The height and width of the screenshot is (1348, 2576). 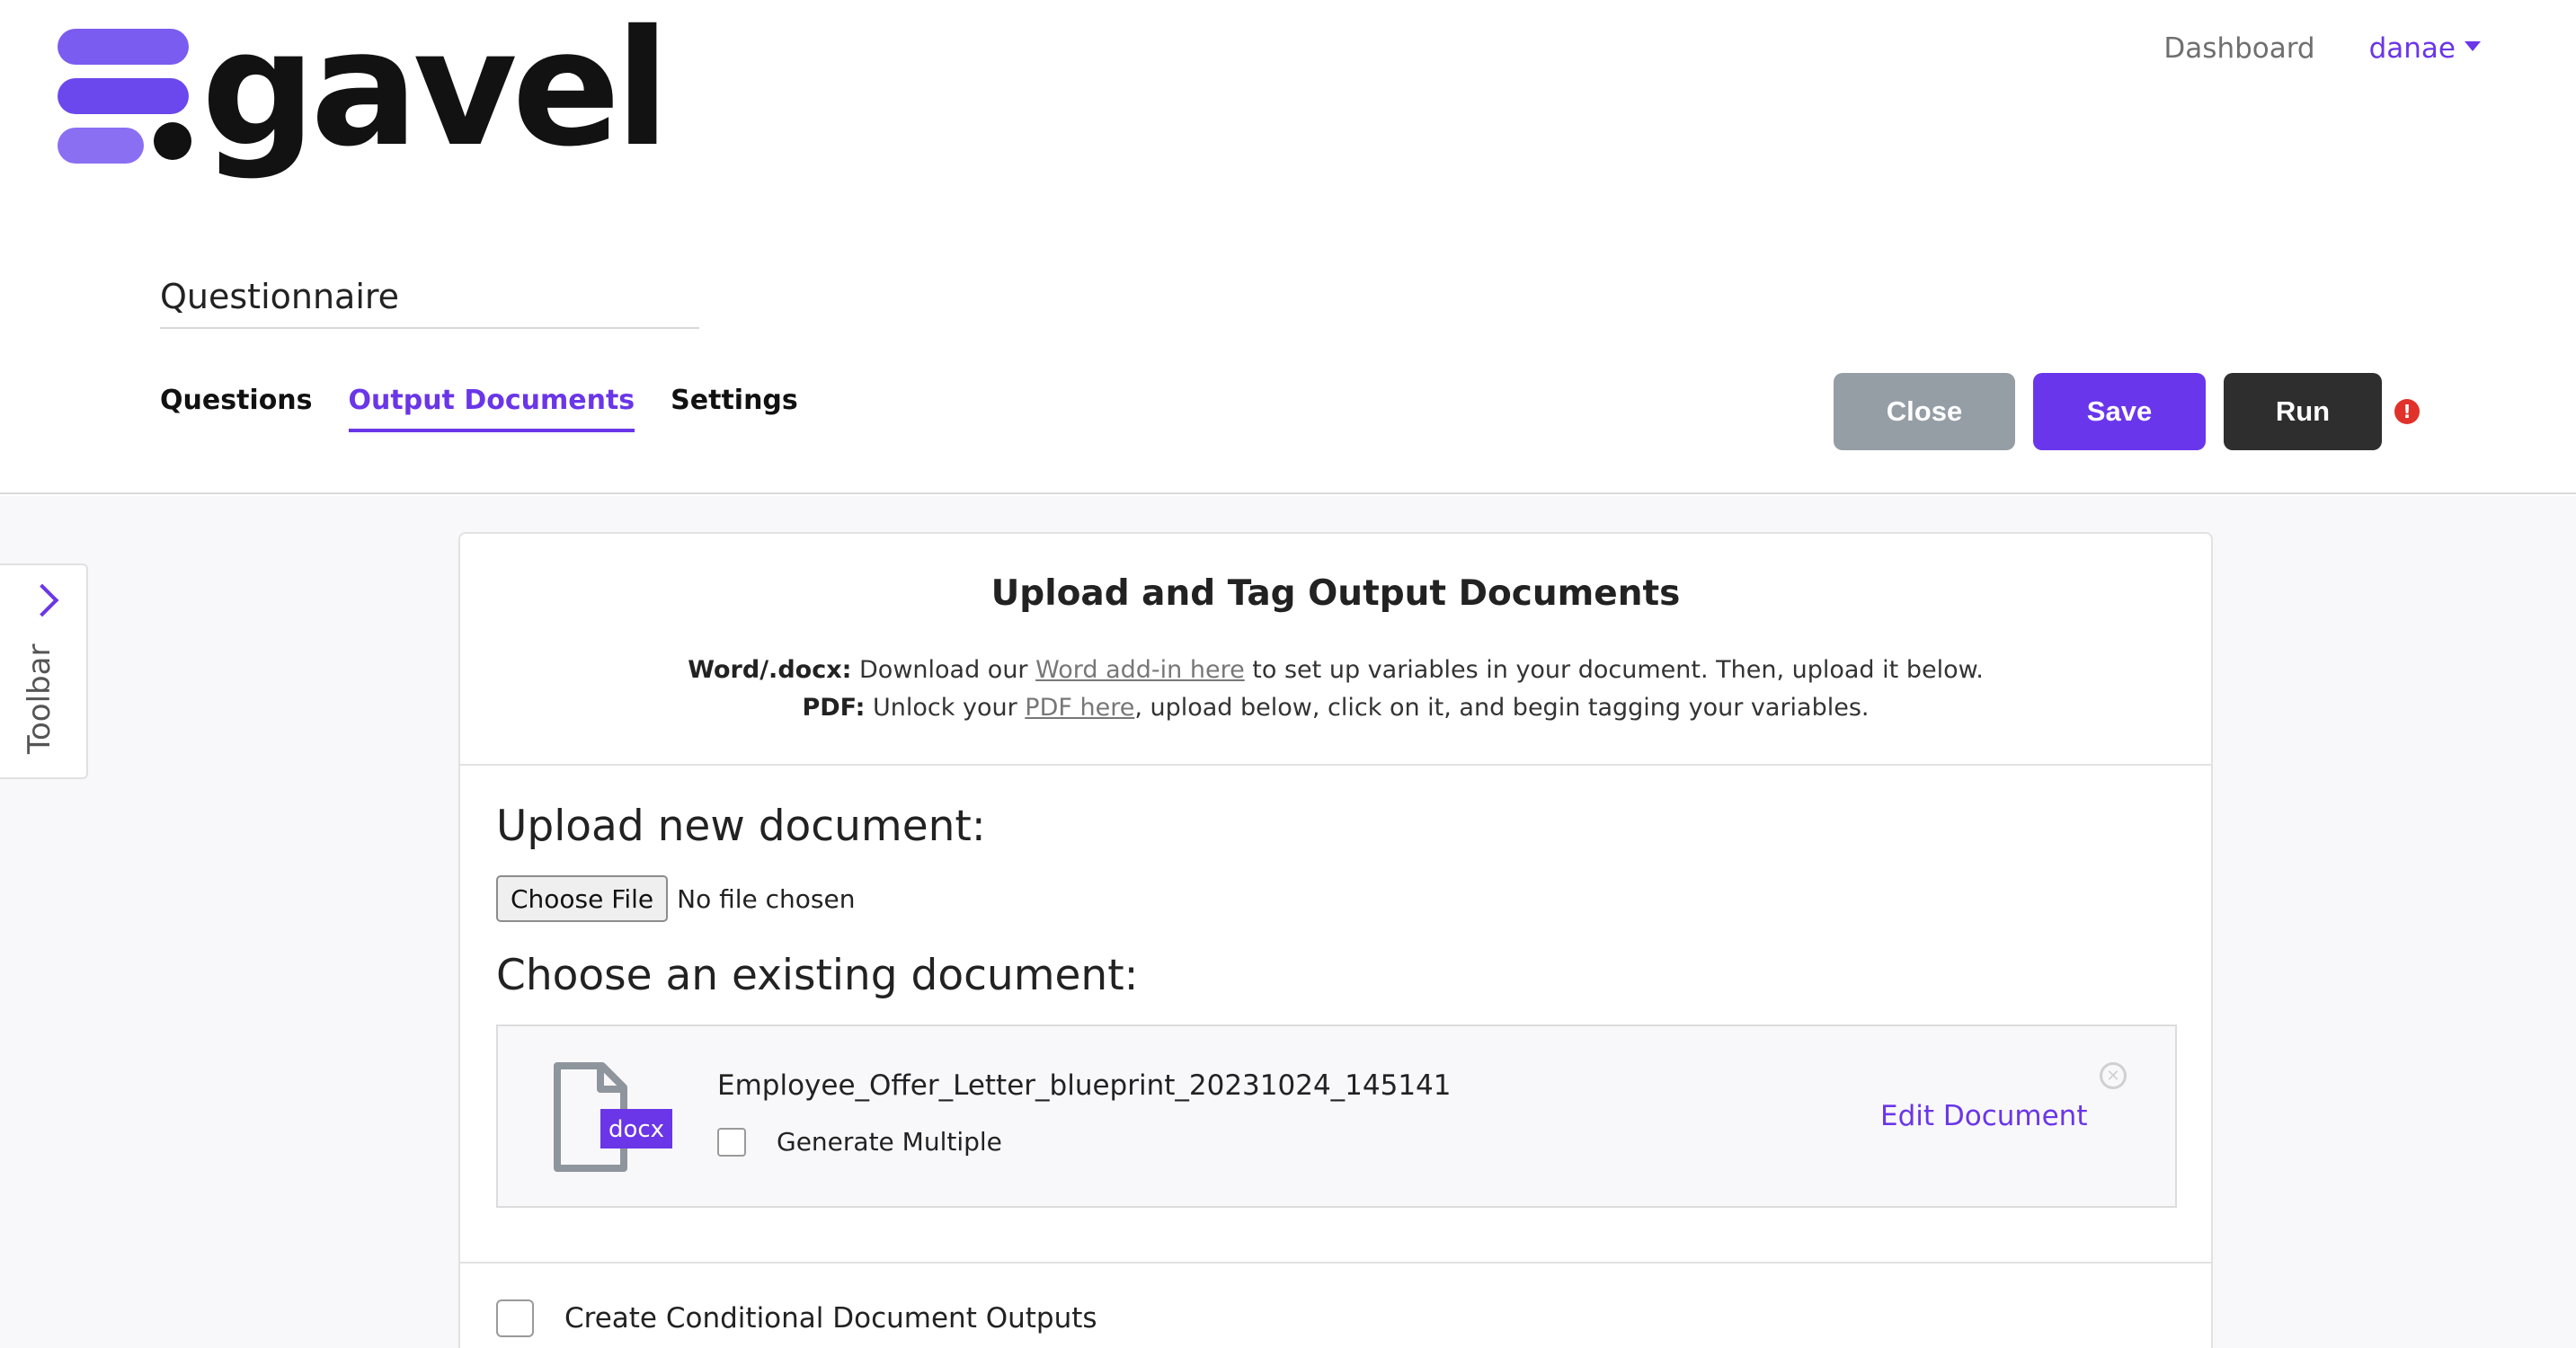 What do you see at coordinates (2303, 411) in the screenshot?
I see `run-button: Run` at bounding box center [2303, 411].